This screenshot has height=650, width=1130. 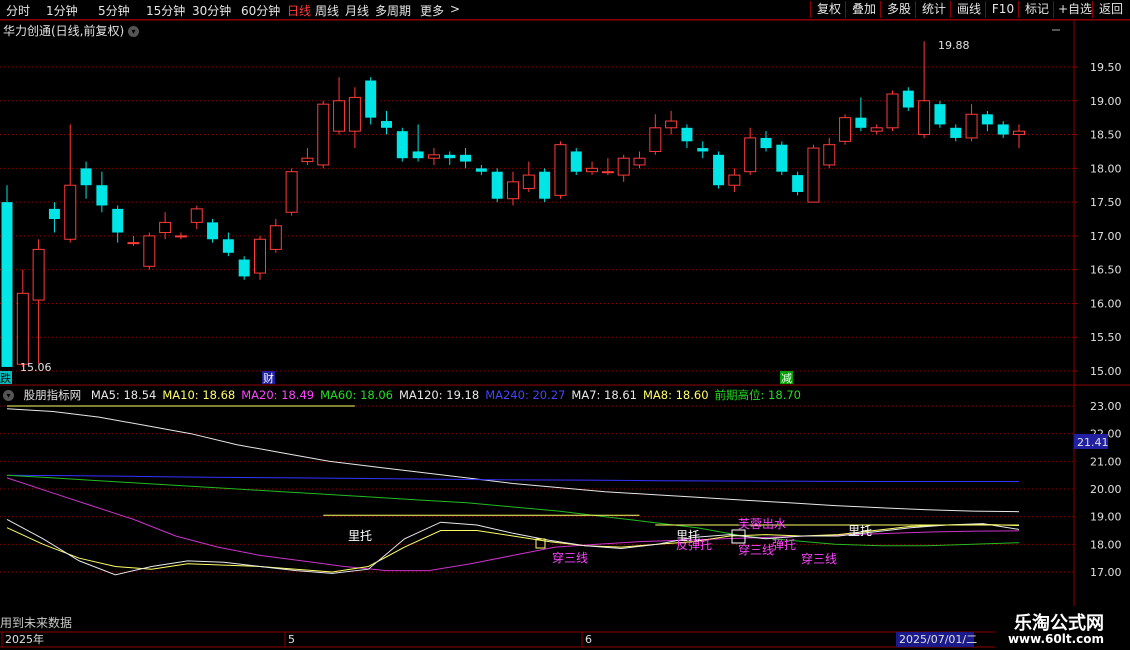 I want to click on indicator-tick-label: 18.00, so click(x=1106, y=544).